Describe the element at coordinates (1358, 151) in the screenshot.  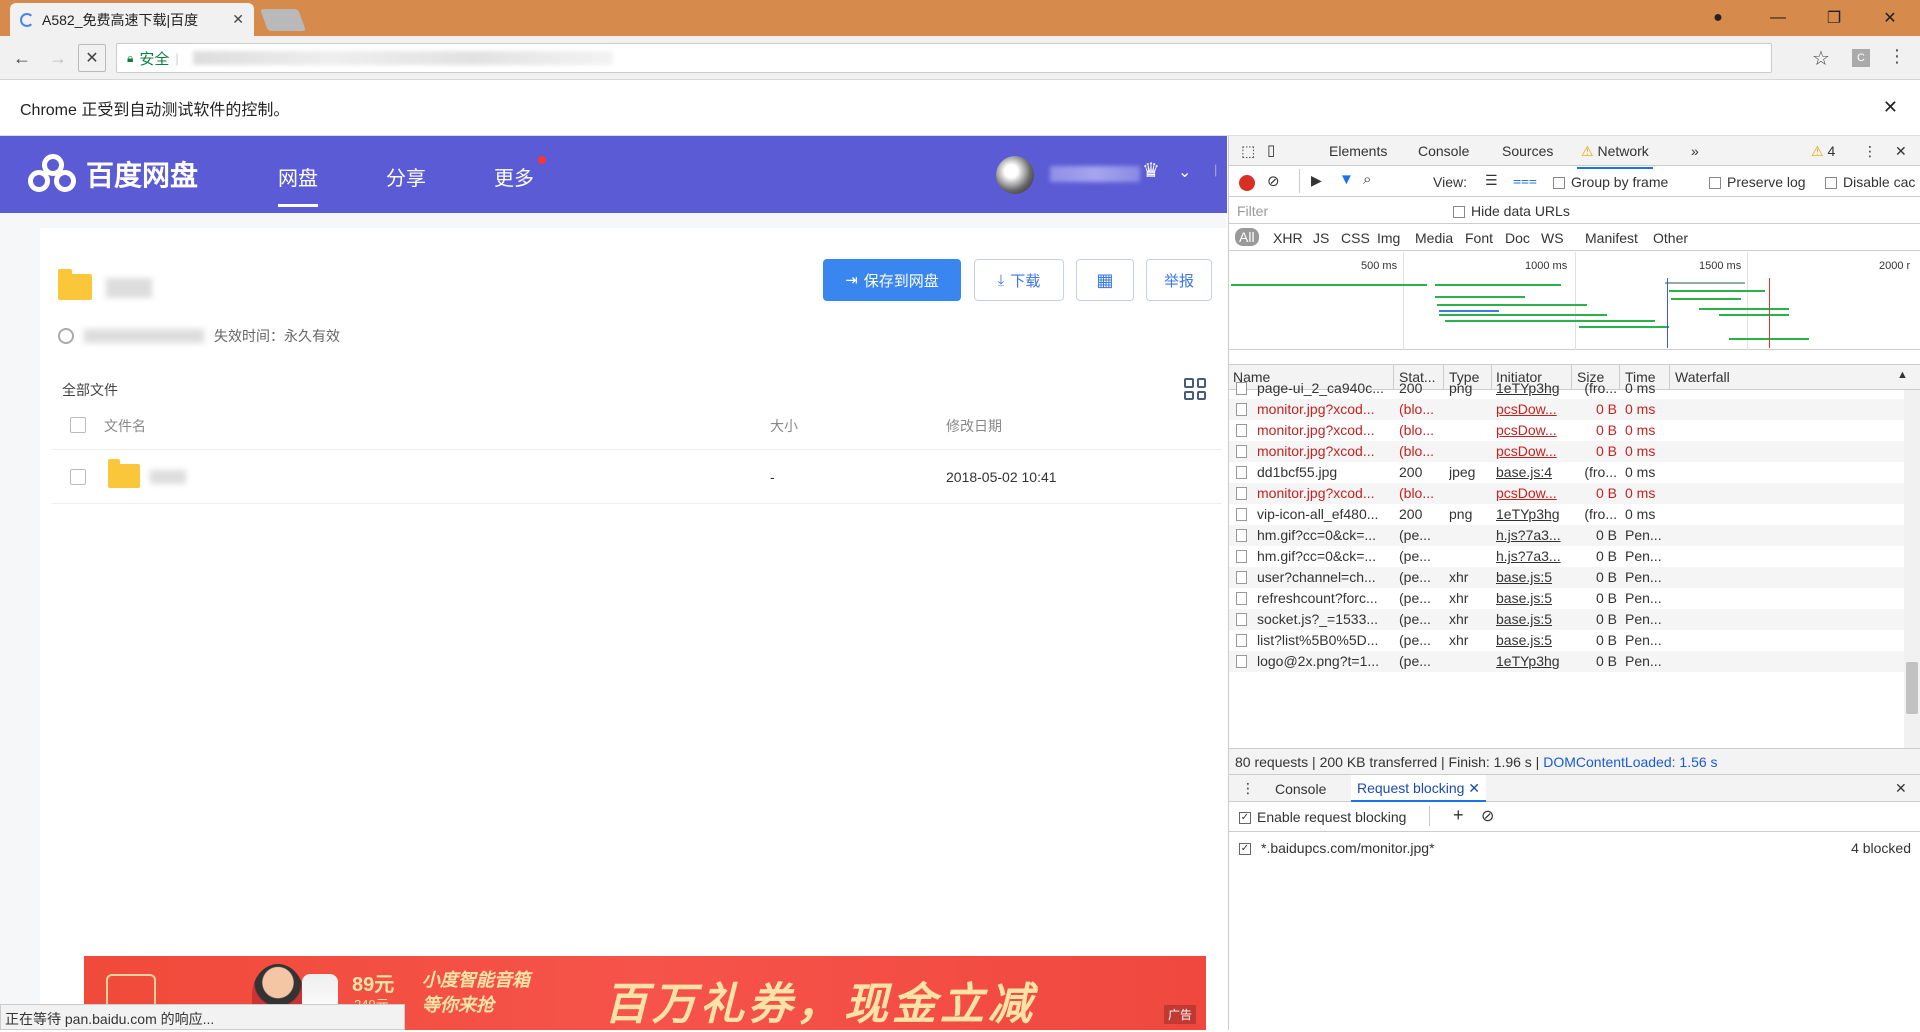
I see `tab-elements: Elements` at that location.